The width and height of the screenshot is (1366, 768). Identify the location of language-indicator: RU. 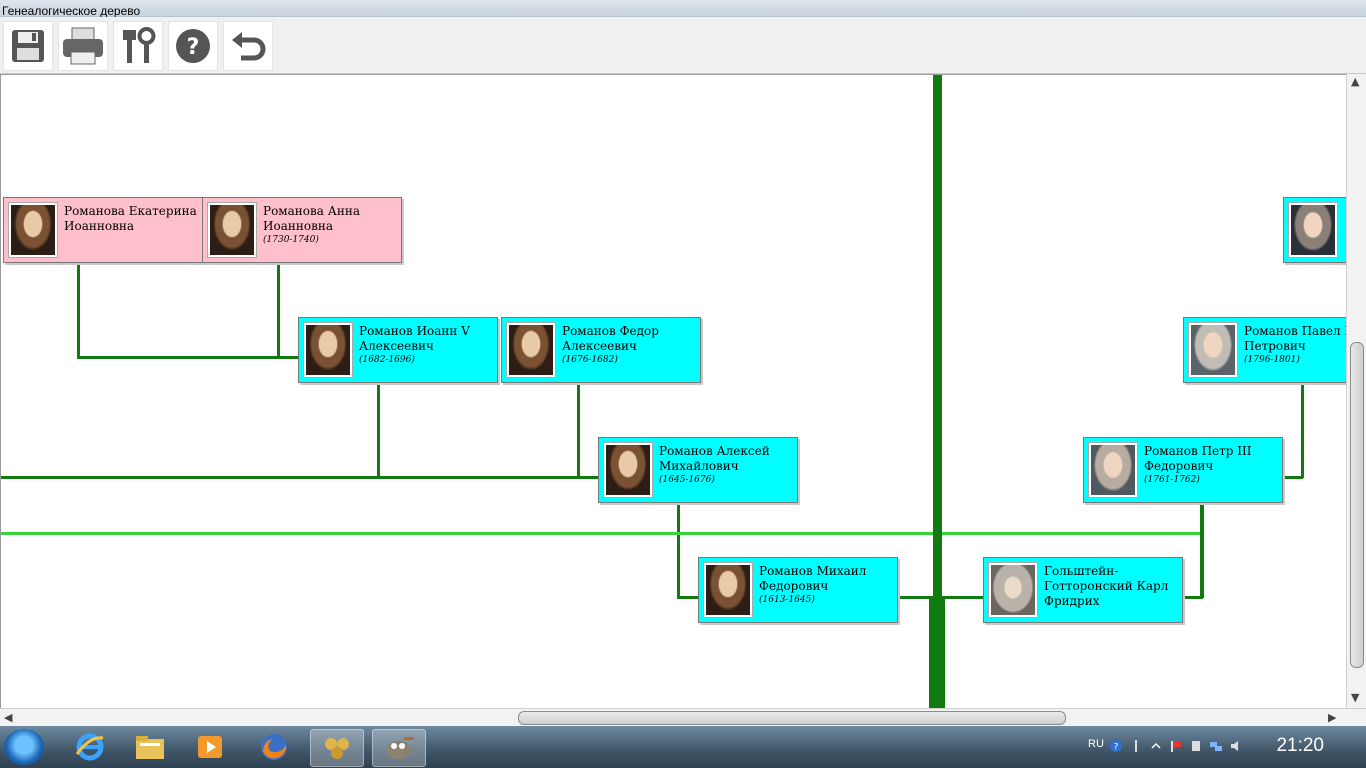
(1096, 744).